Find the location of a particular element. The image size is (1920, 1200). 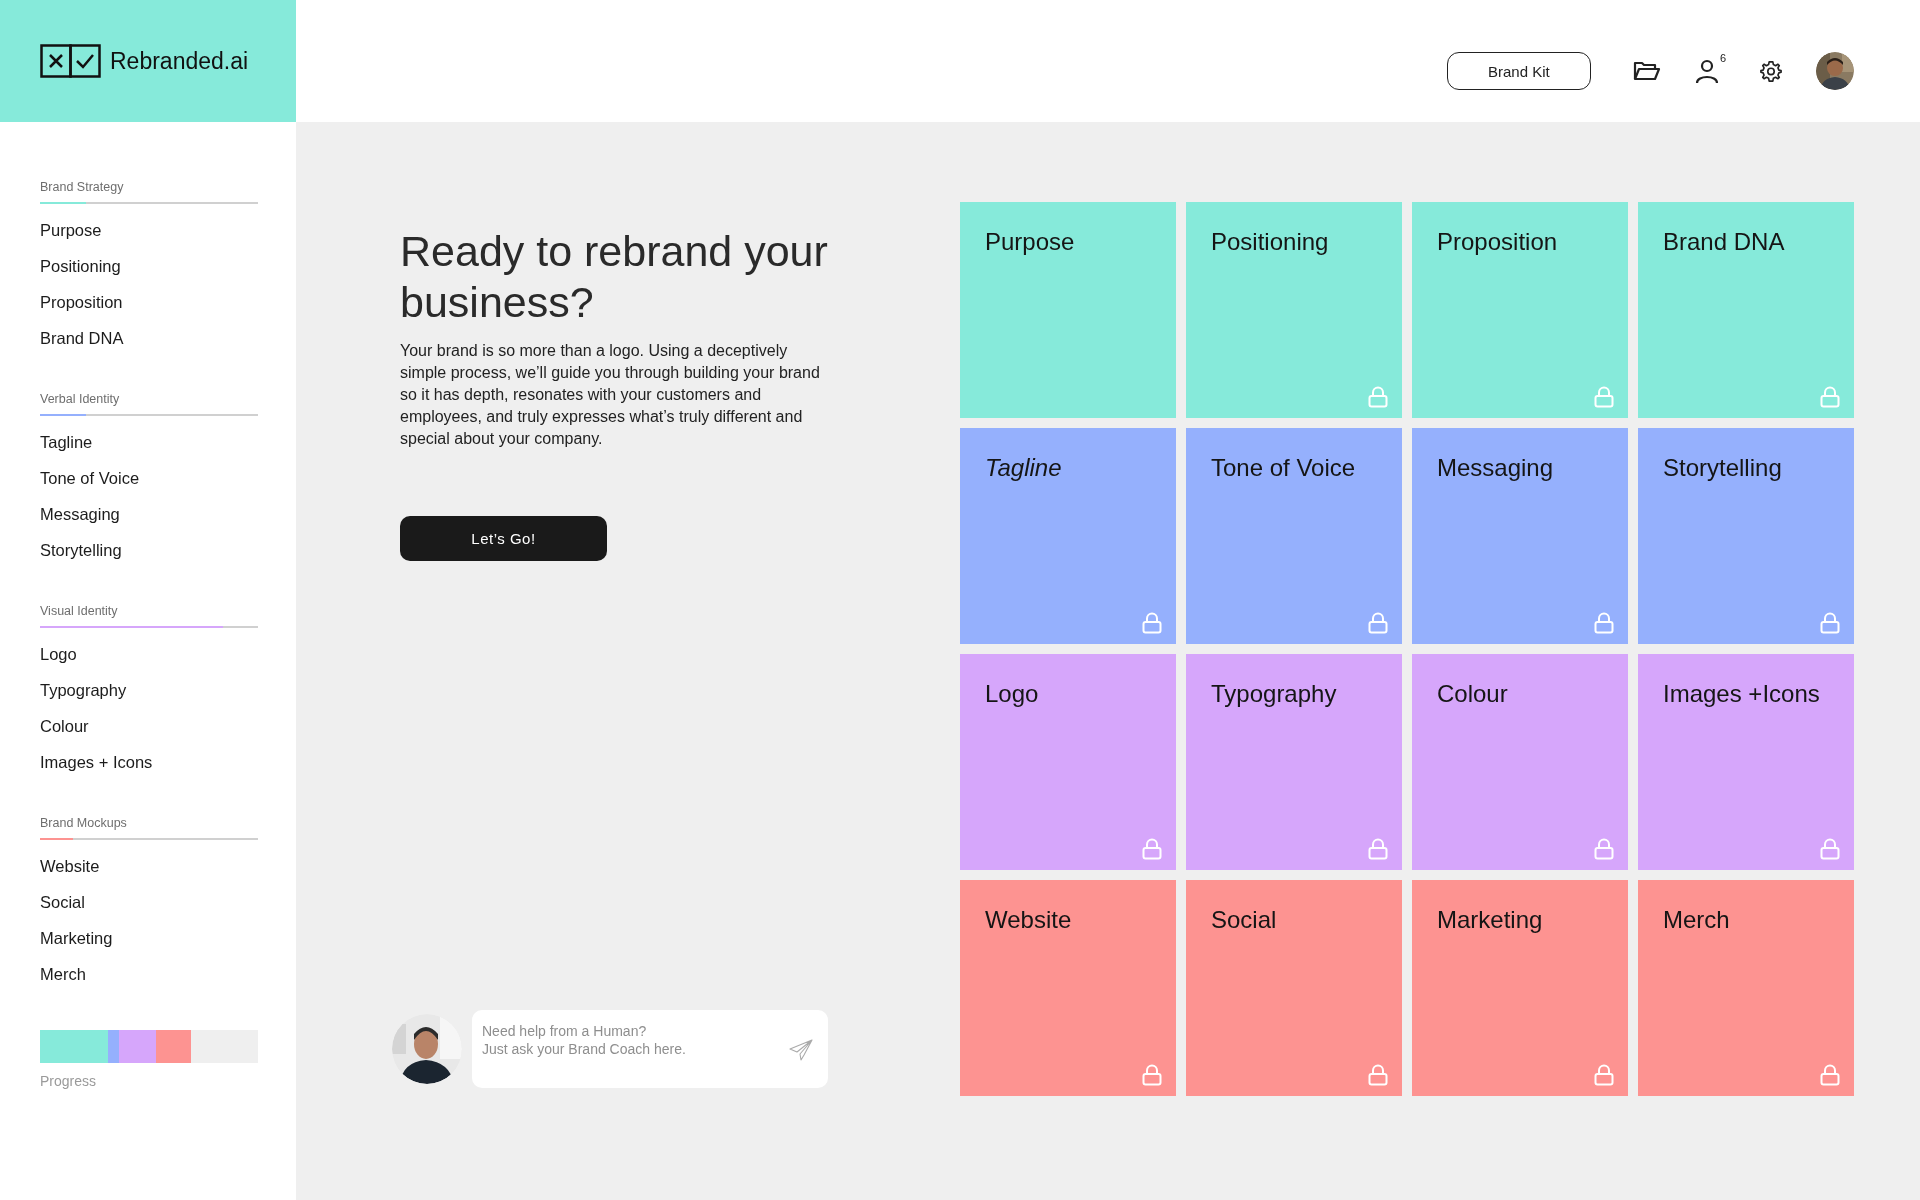

sidebar-item: Positioning is located at coordinates (149, 266).